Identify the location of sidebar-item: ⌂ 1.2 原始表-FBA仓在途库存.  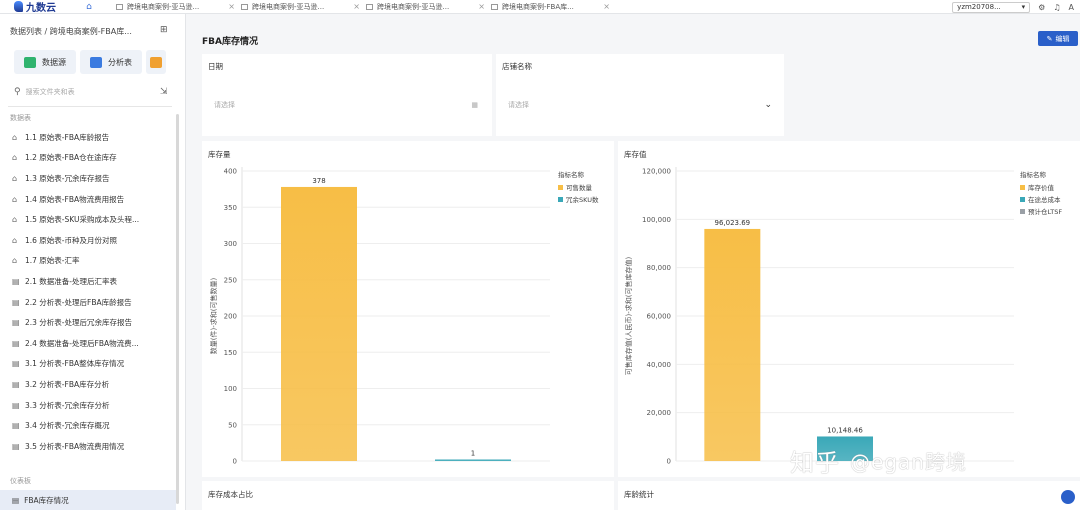
(90, 158).